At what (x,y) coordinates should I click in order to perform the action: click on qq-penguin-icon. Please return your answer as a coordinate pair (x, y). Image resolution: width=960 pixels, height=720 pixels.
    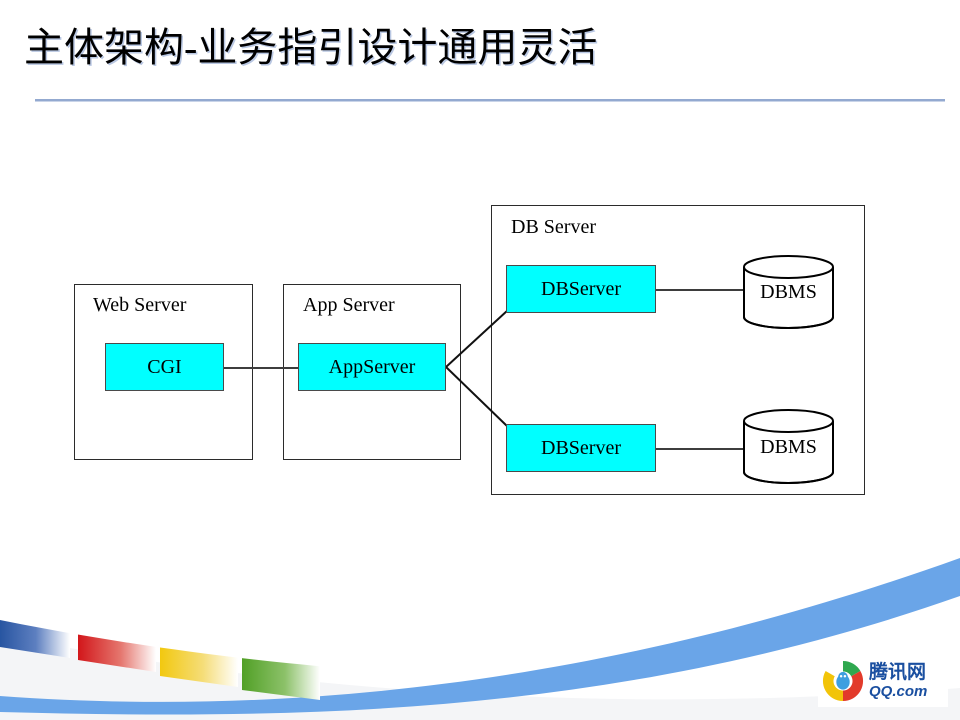
    Looking at the image, I should click on (843, 681).